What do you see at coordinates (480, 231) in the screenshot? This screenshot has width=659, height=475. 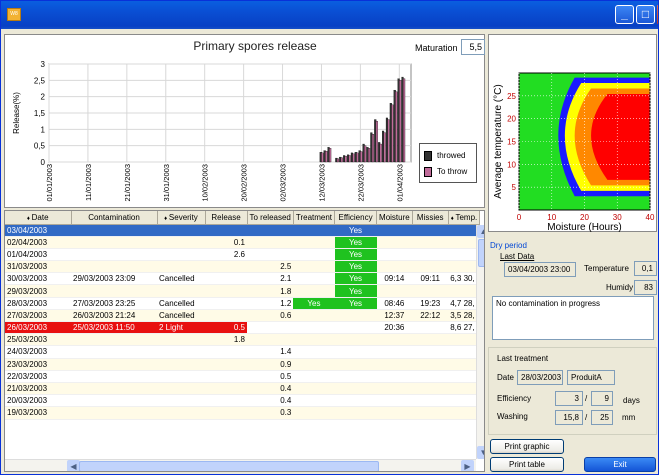 I see `scroll-up-icon: ▲` at bounding box center [480, 231].